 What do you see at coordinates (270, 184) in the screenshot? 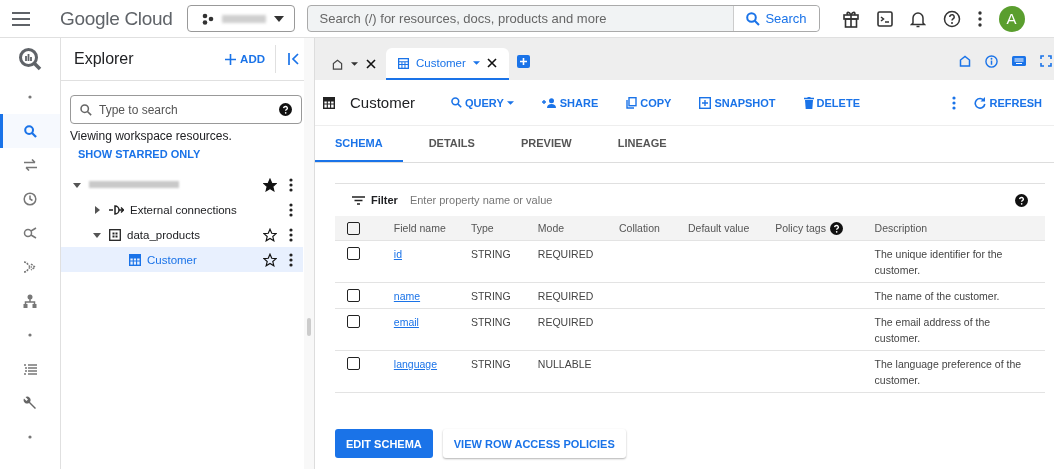
I see `star-filled-icon` at bounding box center [270, 184].